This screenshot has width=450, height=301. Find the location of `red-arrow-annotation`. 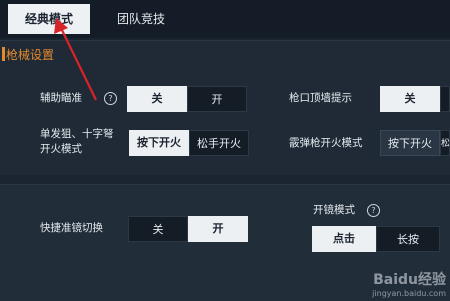

red-arrow-annotation is located at coordinates (75, 59).